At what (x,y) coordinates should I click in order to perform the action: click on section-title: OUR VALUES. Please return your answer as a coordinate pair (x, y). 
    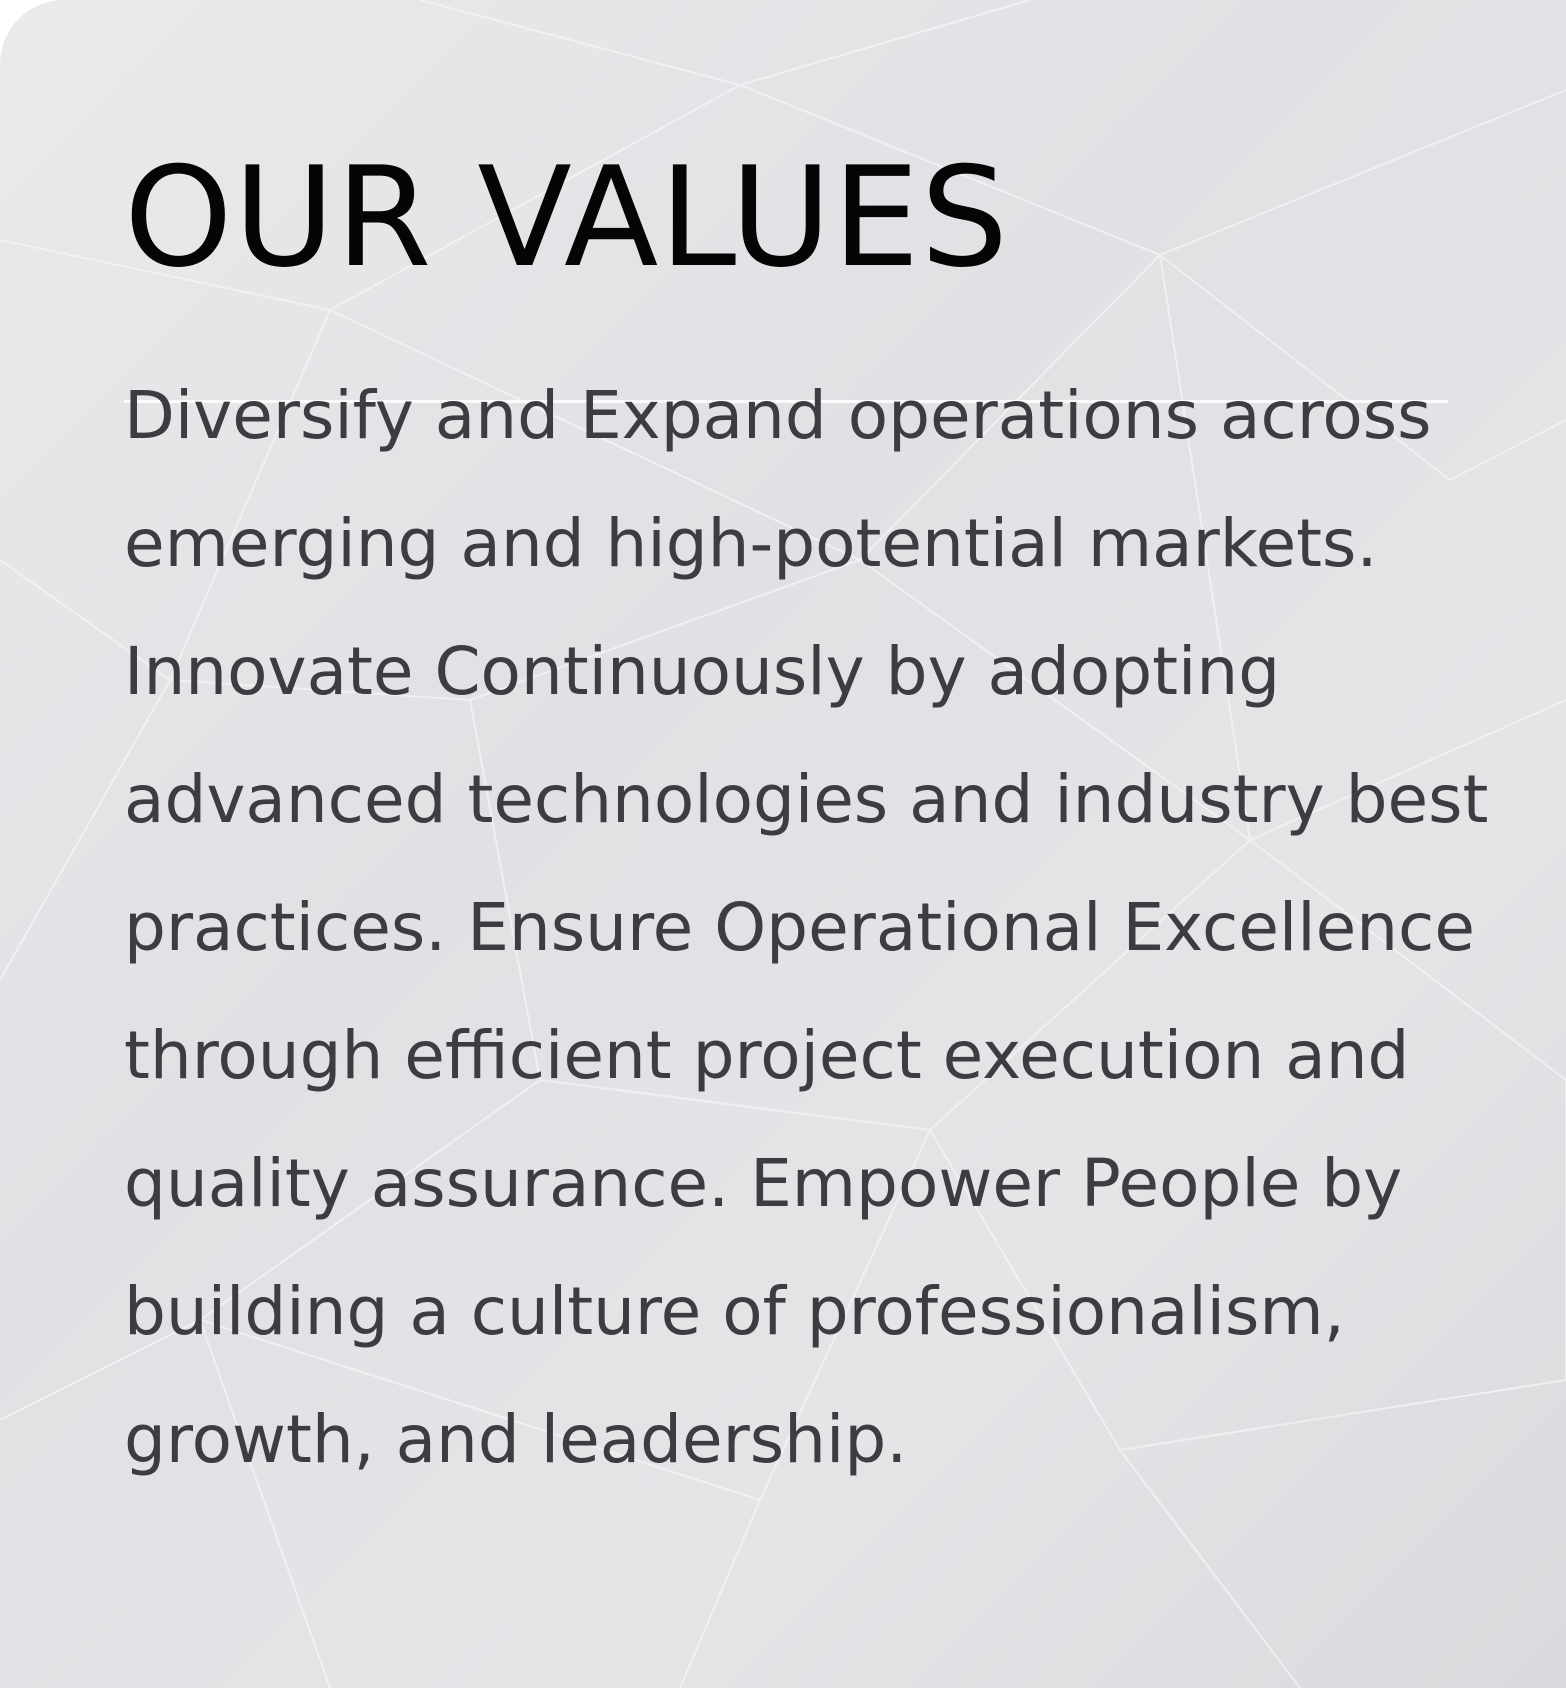
    Looking at the image, I should click on (567, 217).